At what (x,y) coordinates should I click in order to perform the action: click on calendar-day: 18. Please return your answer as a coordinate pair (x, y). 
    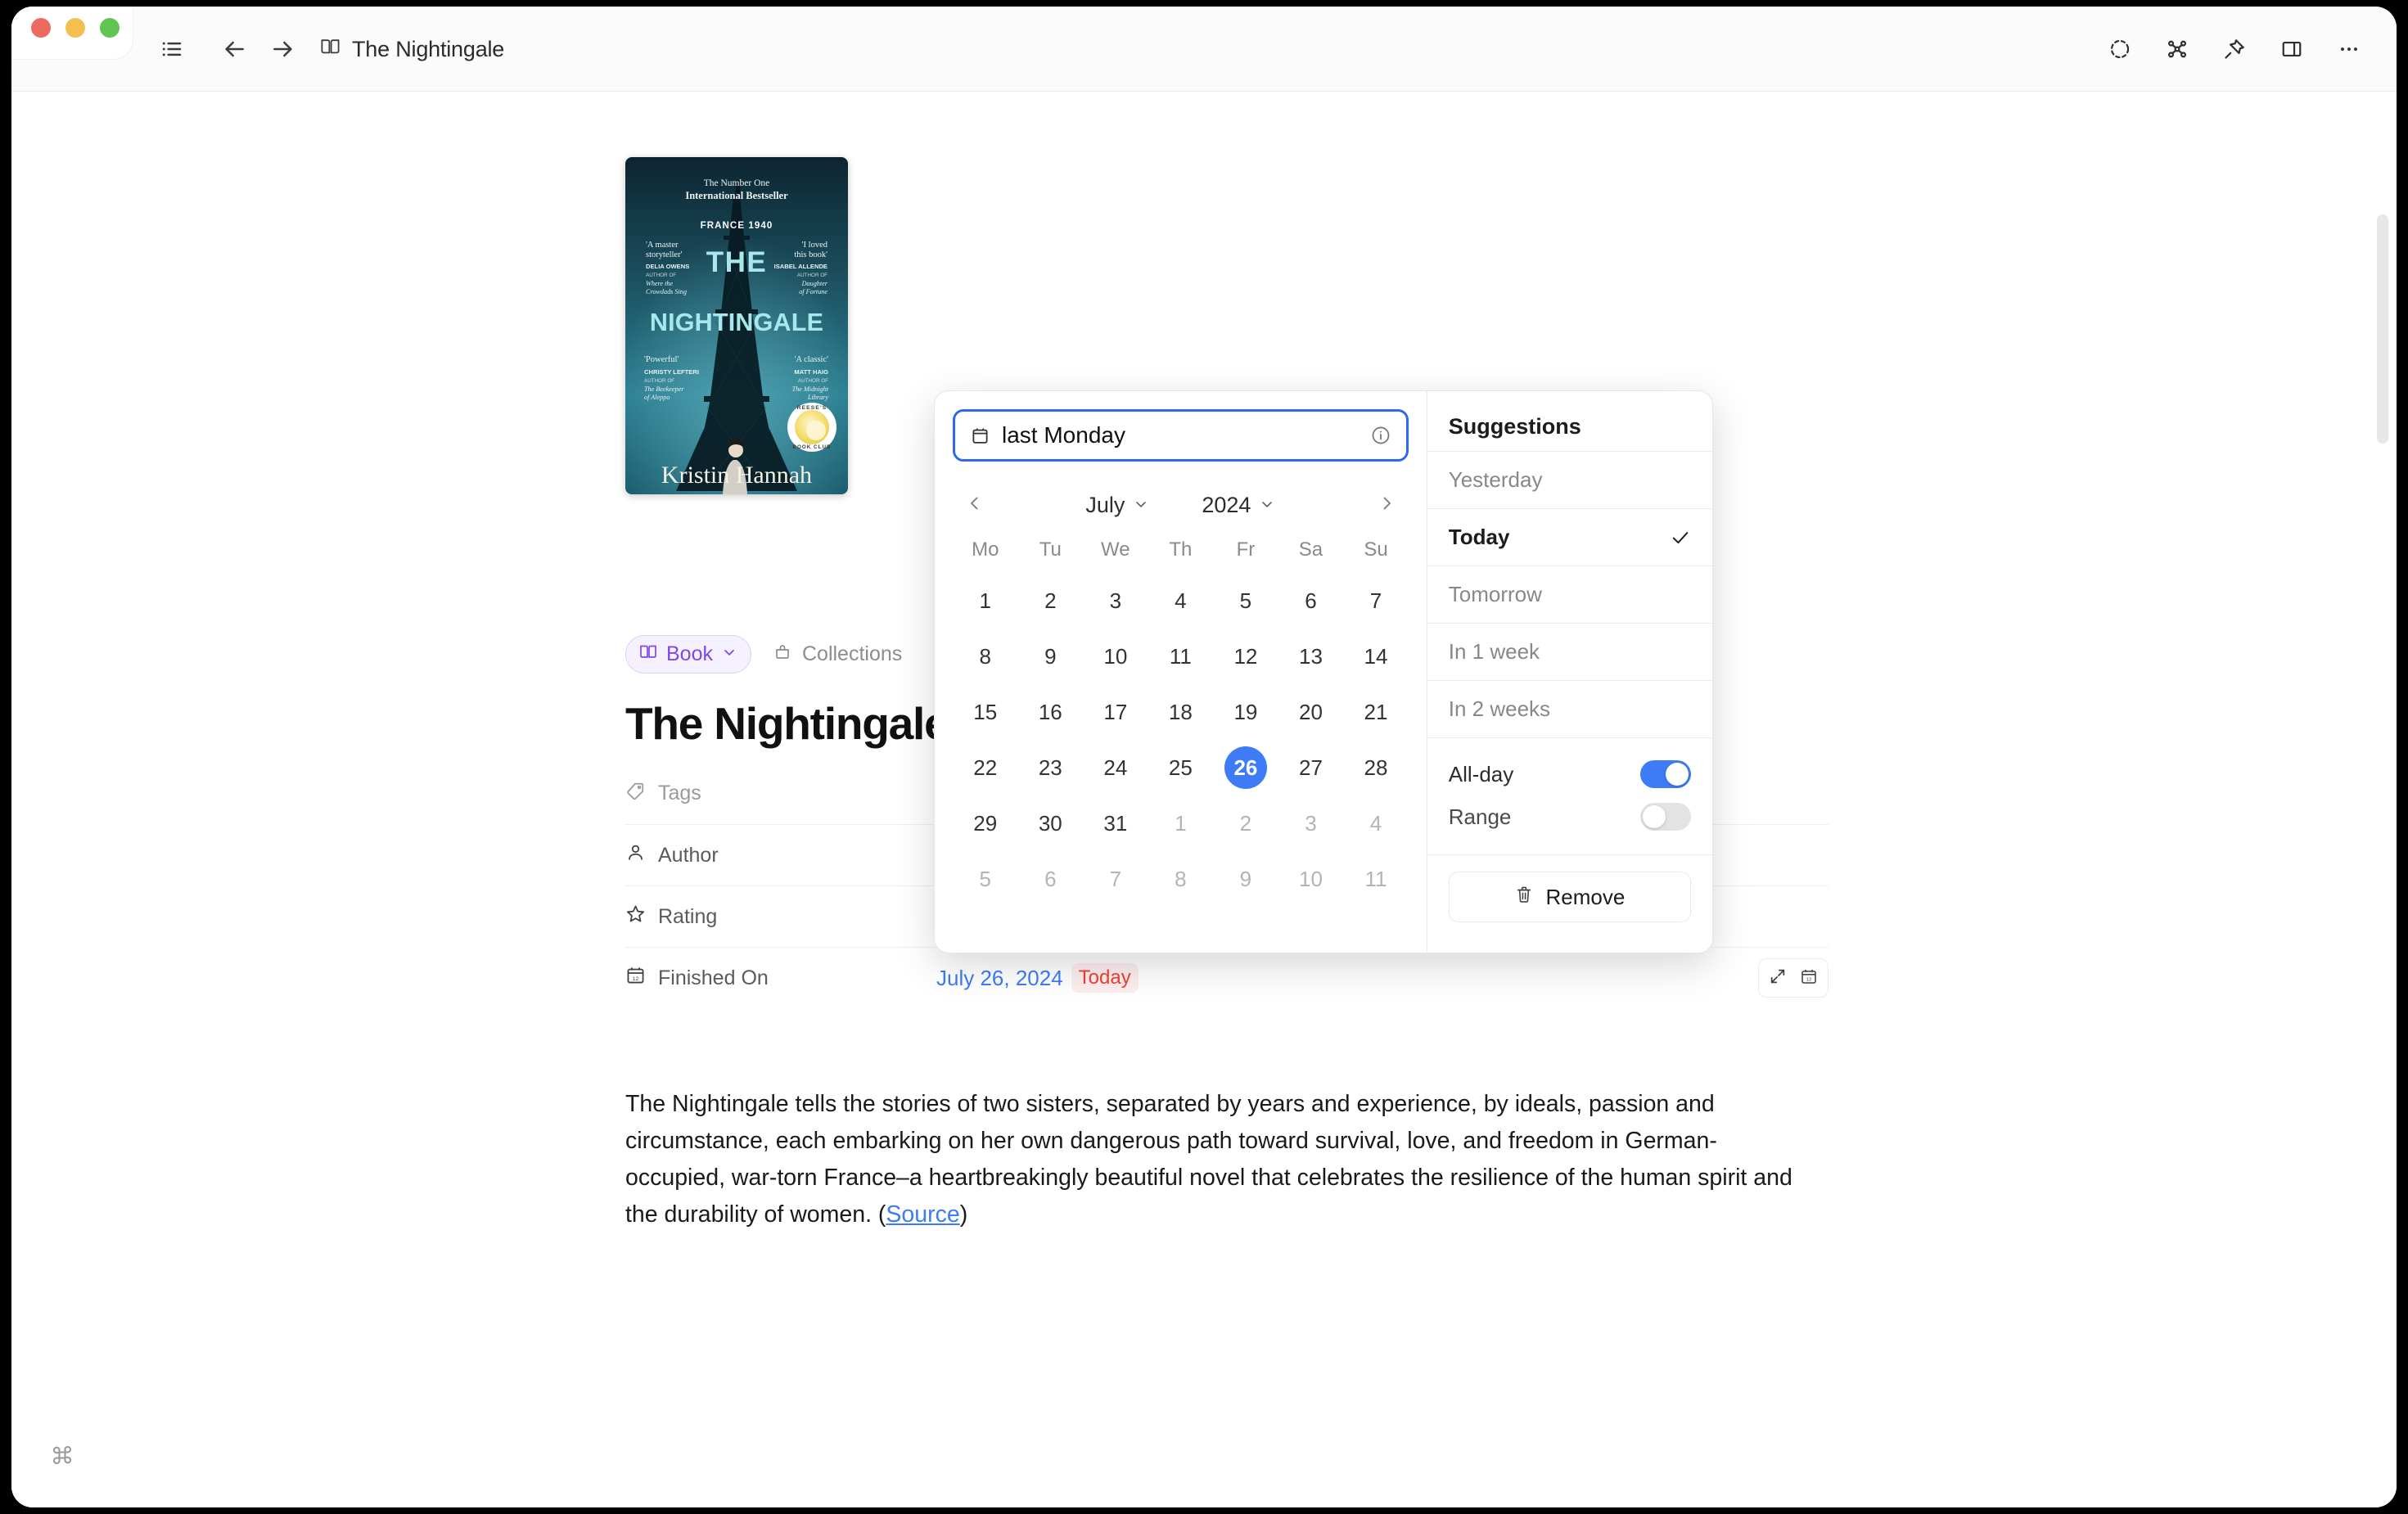
    Looking at the image, I should click on (1181, 712).